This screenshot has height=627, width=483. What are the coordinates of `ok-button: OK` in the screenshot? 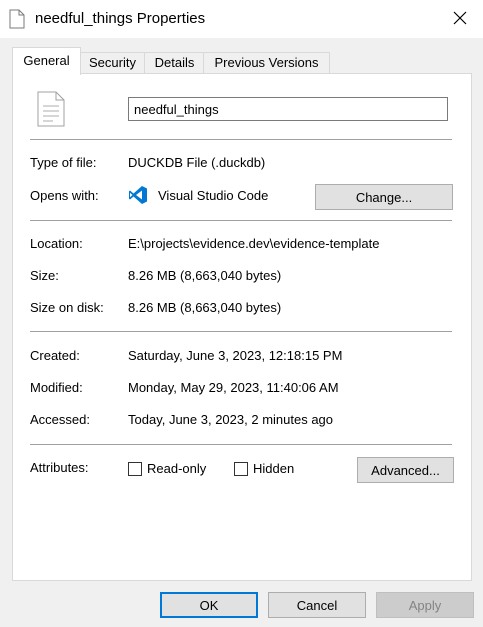 It's located at (209, 605).